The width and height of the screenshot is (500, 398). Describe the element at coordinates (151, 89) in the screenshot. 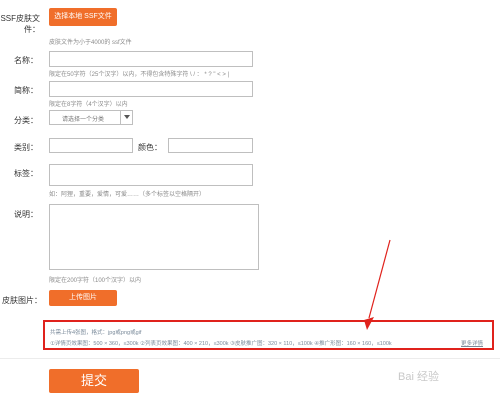

I see `short-name-input` at that location.